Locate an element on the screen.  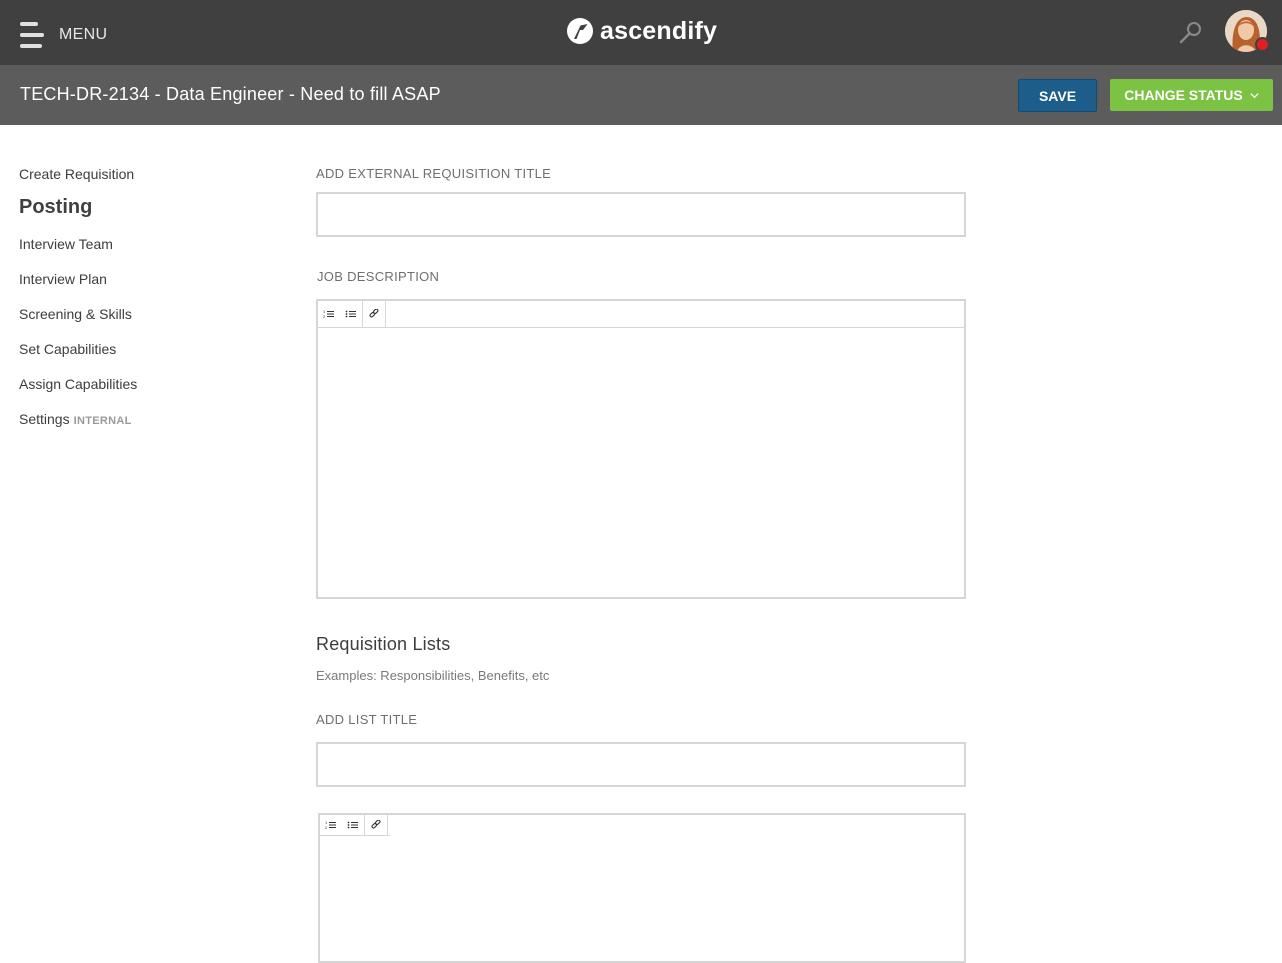
nav-set-capabilities: Set Capabilities is located at coordinates (67, 349).